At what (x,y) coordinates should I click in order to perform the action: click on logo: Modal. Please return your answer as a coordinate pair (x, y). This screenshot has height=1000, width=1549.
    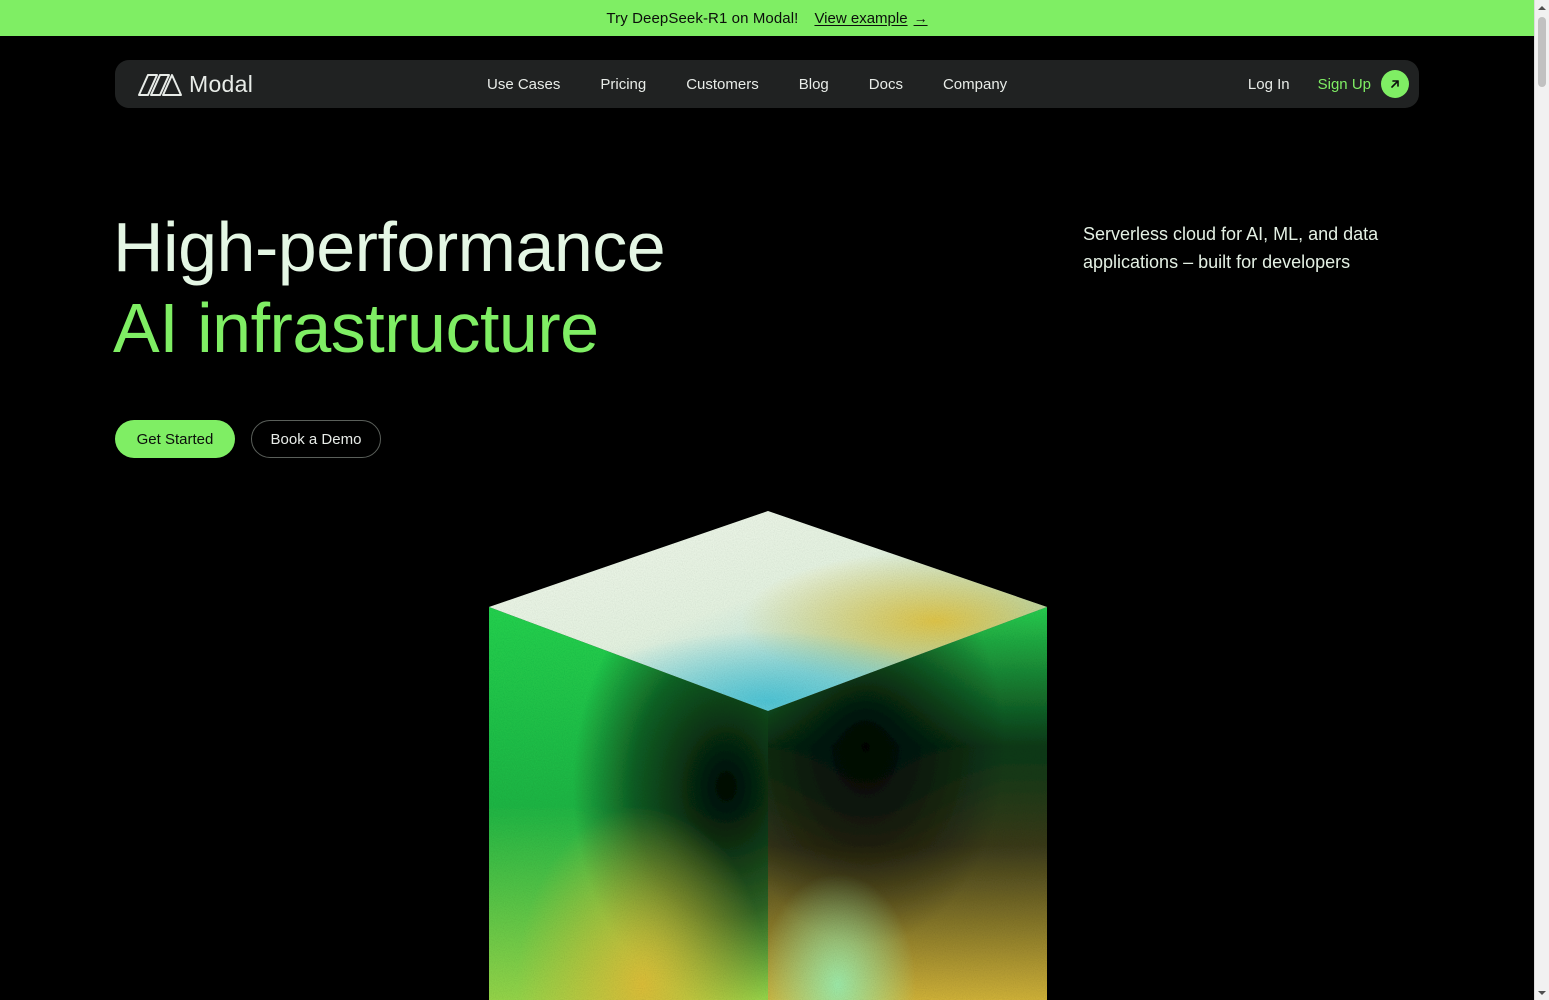
    Looking at the image, I should click on (195, 84).